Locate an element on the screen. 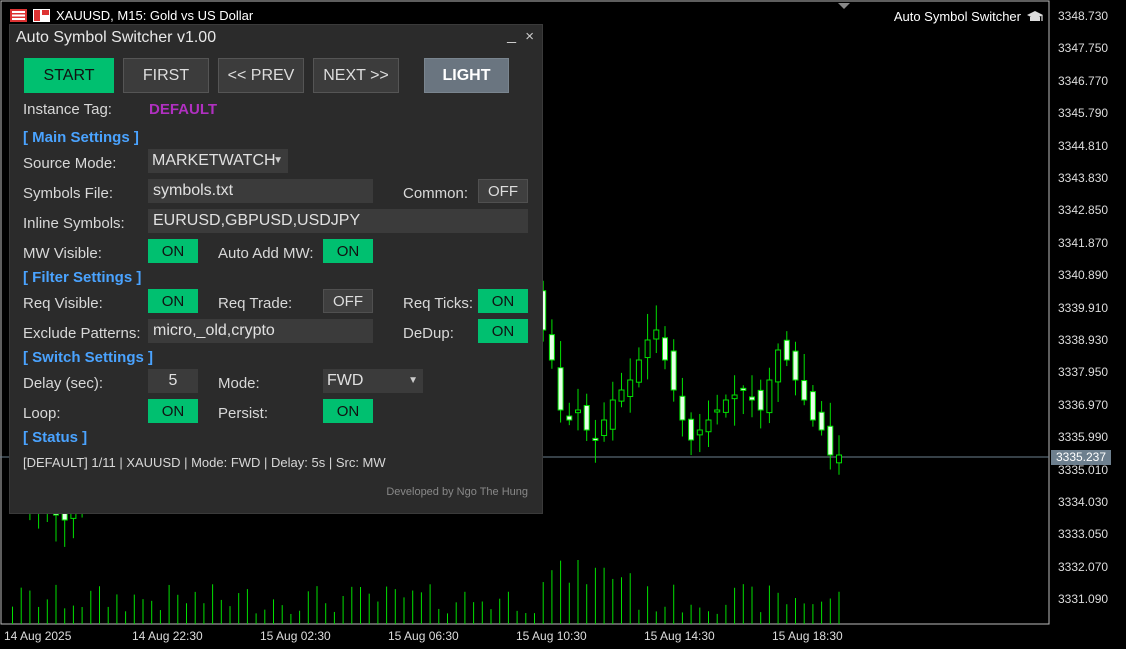  price-tick-label: 3337.950 is located at coordinates (1083, 372).